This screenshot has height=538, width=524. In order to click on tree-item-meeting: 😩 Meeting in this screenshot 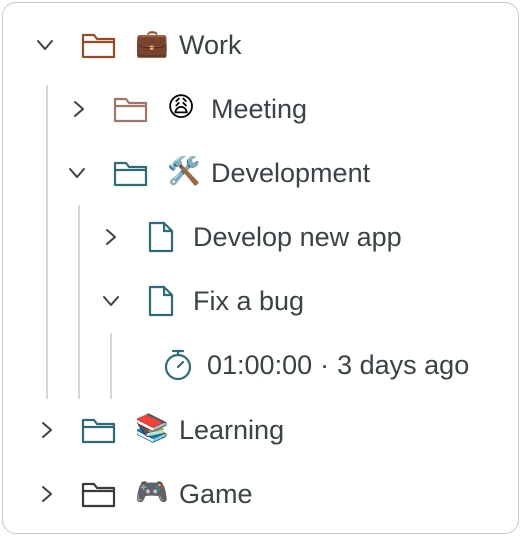, I will do `click(260, 109)`.